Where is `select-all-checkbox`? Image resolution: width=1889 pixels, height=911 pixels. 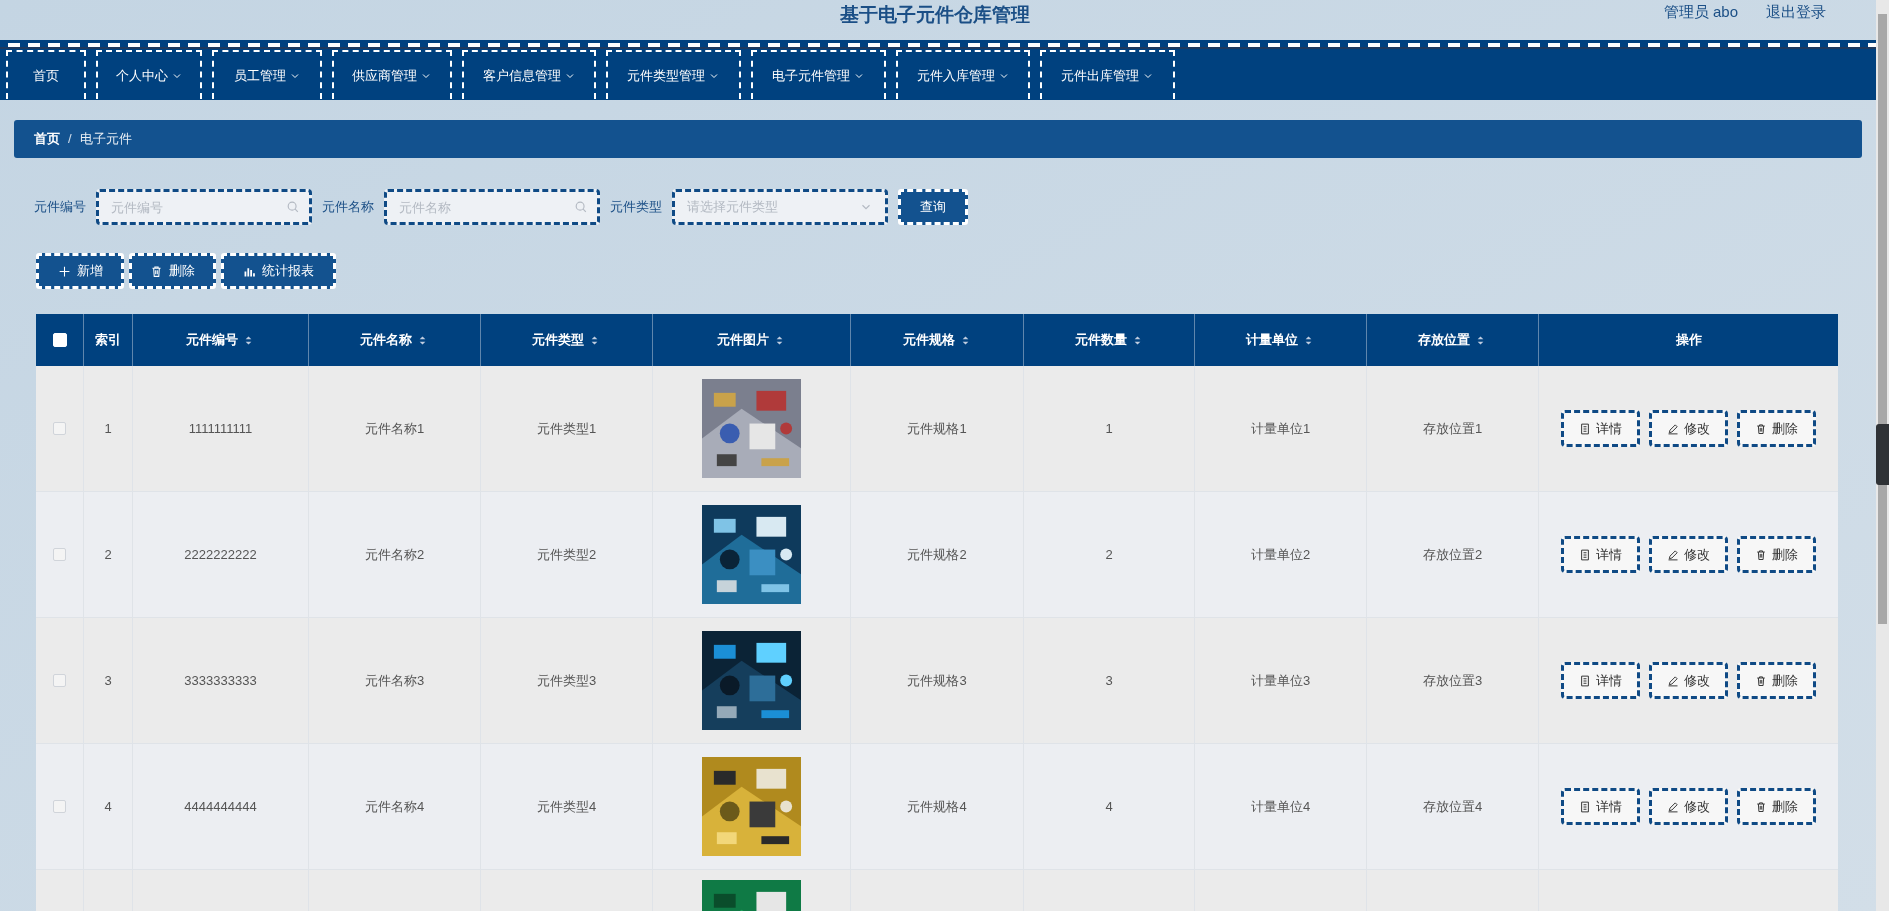
select-all-checkbox is located at coordinates (59, 340).